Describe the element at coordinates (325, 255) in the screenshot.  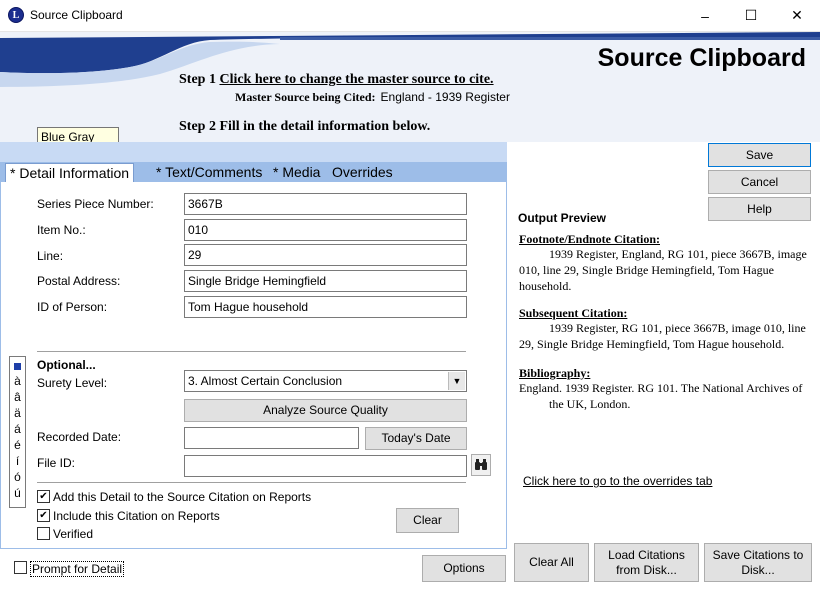
I see `line-input: 29` at that location.